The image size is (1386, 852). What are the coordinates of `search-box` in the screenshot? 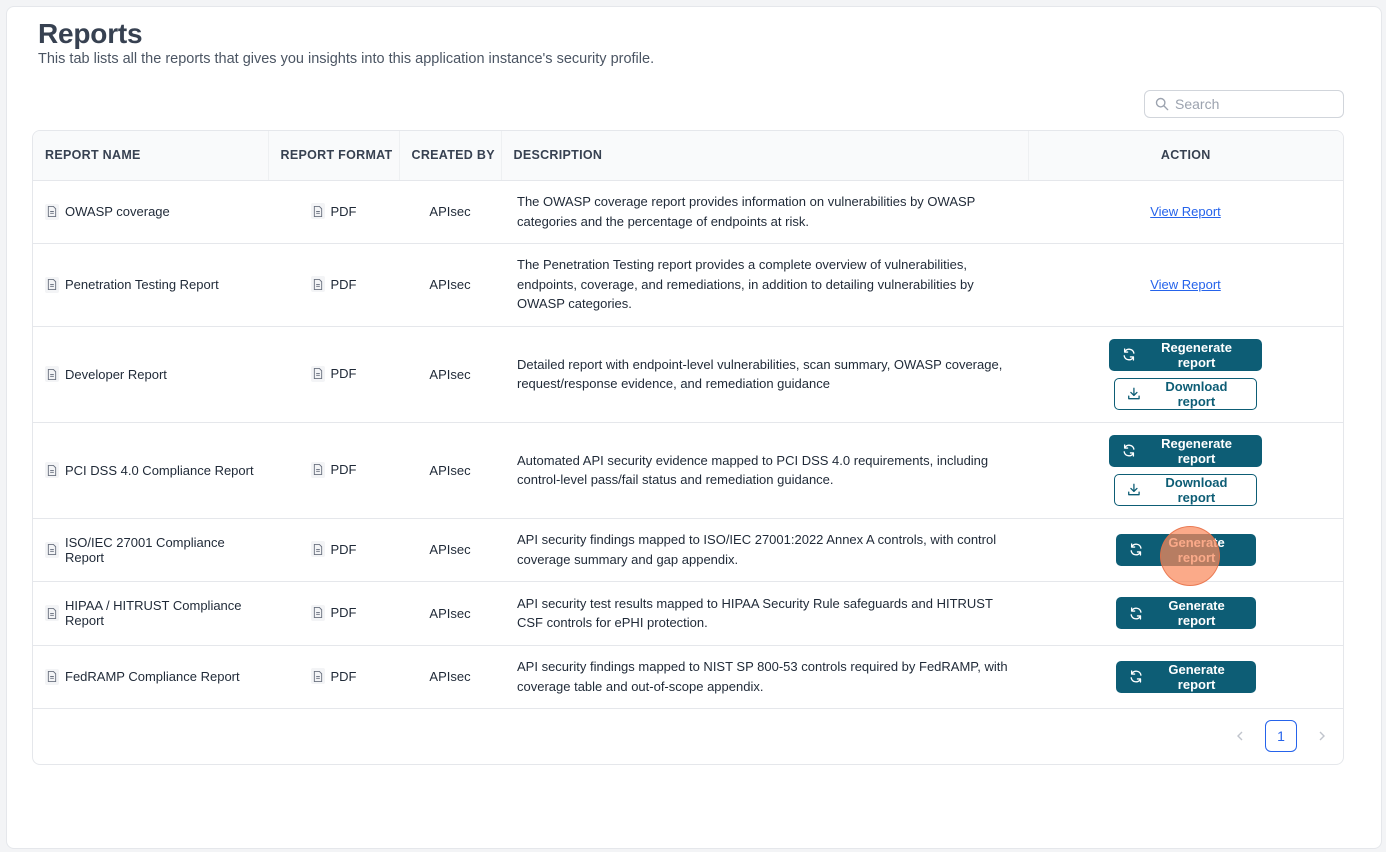 It's located at (1244, 104).